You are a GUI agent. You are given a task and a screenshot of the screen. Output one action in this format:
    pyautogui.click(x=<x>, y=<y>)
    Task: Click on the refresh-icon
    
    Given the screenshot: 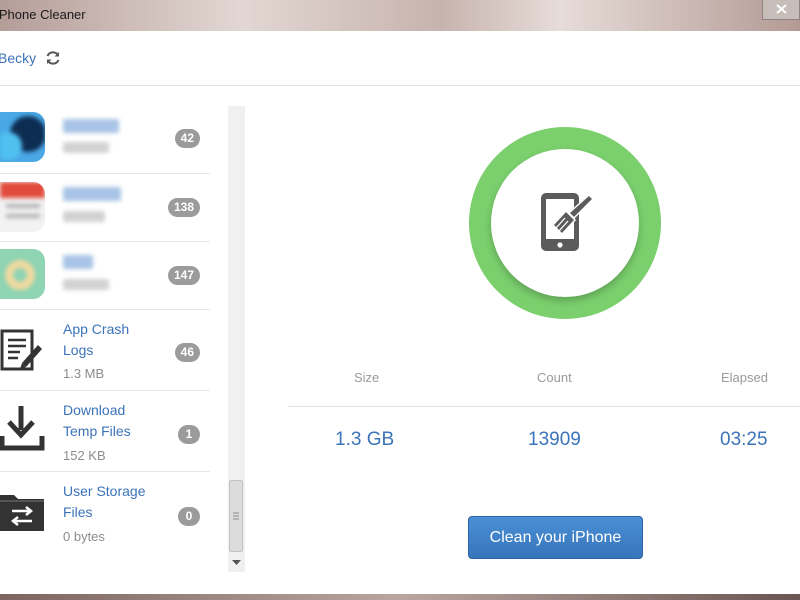 What is the action you would take?
    pyautogui.click(x=53, y=58)
    